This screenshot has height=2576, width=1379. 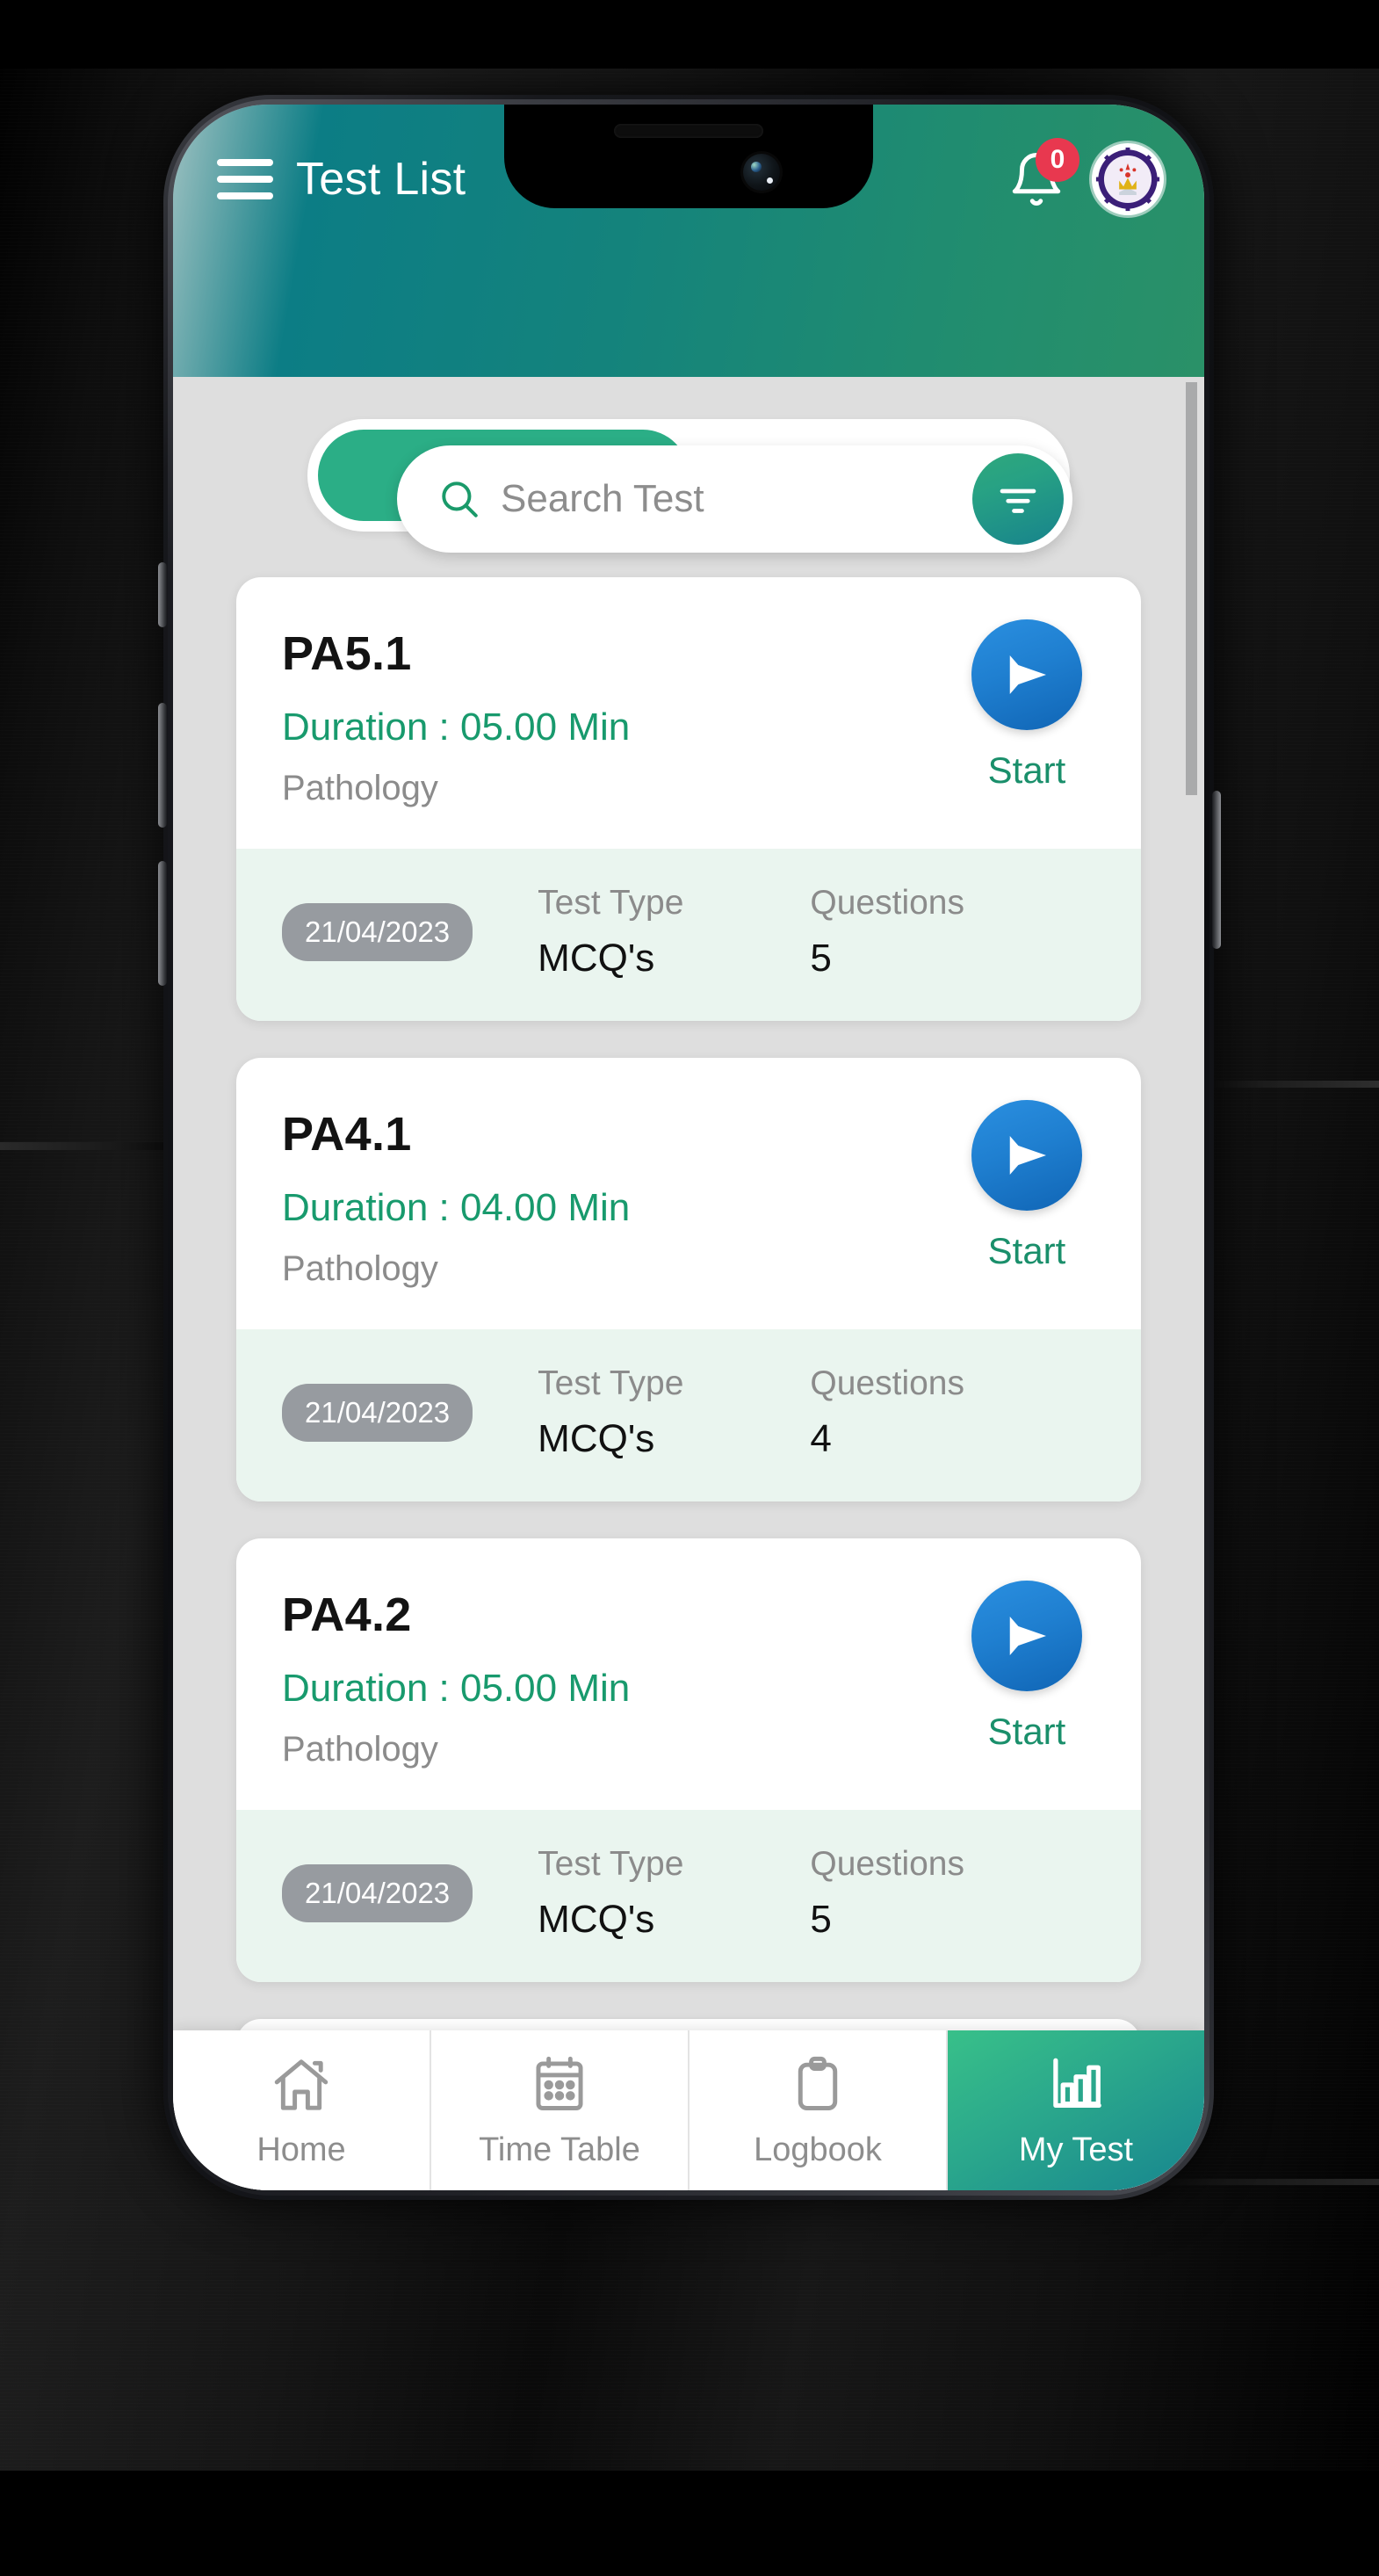 What do you see at coordinates (1076, 2110) in the screenshot?
I see `nav-item-my-test: My Test` at bounding box center [1076, 2110].